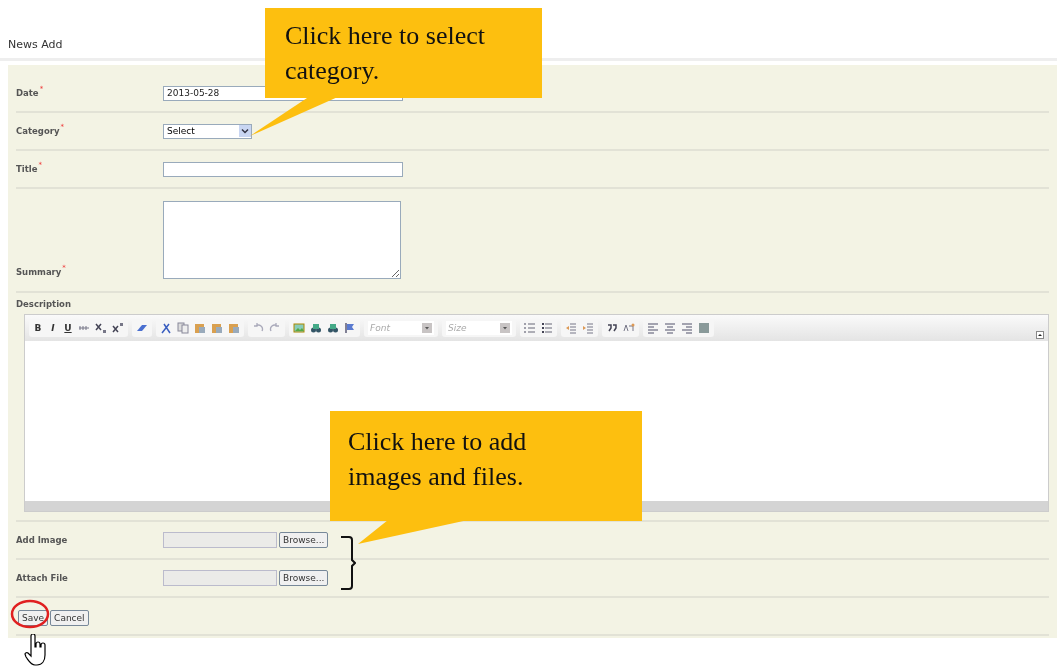 This screenshot has width=1057, height=671. What do you see at coordinates (42, 540) in the screenshot?
I see `field-label: Add Image` at bounding box center [42, 540].